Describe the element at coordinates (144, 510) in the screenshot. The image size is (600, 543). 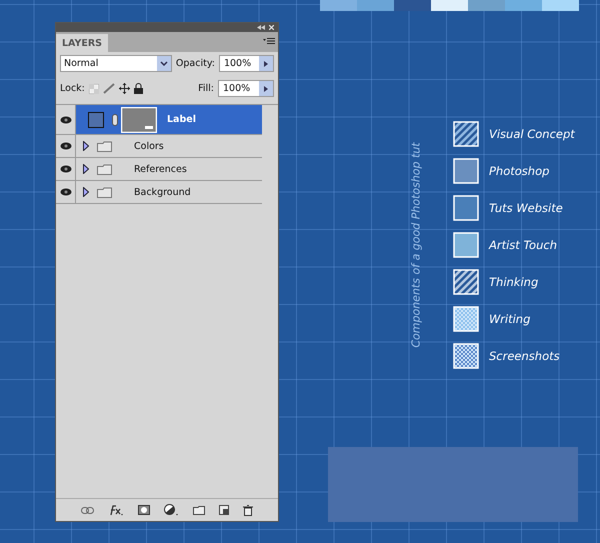
I see `mask-icon` at that location.